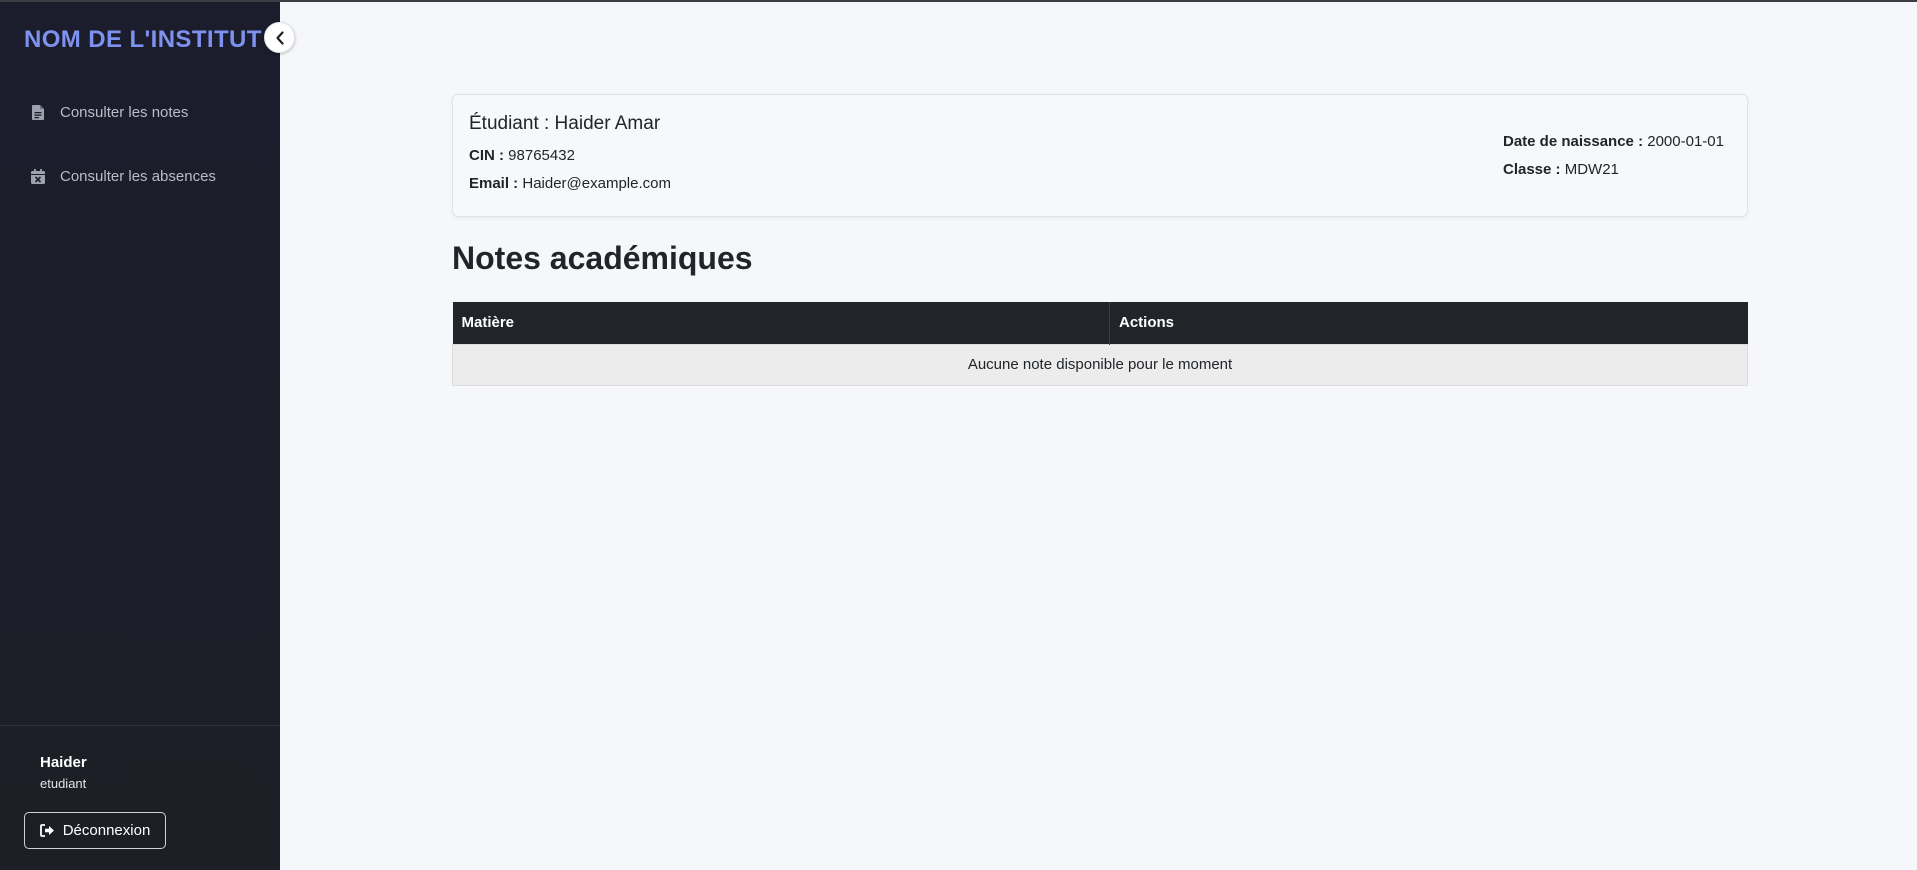 The width and height of the screenshot is (1917, 870). Describe the element at coordinates (38, 112) in the screenshot. I see `file-text-icon` at that location.